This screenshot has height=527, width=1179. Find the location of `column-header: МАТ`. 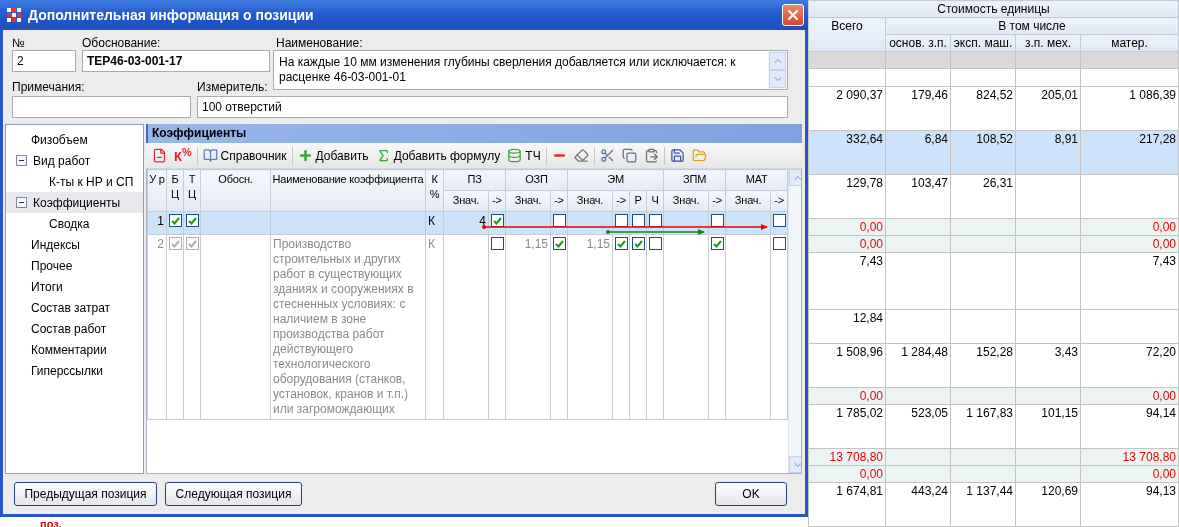

column-header: МАТ is located at coordinates (756, 180).